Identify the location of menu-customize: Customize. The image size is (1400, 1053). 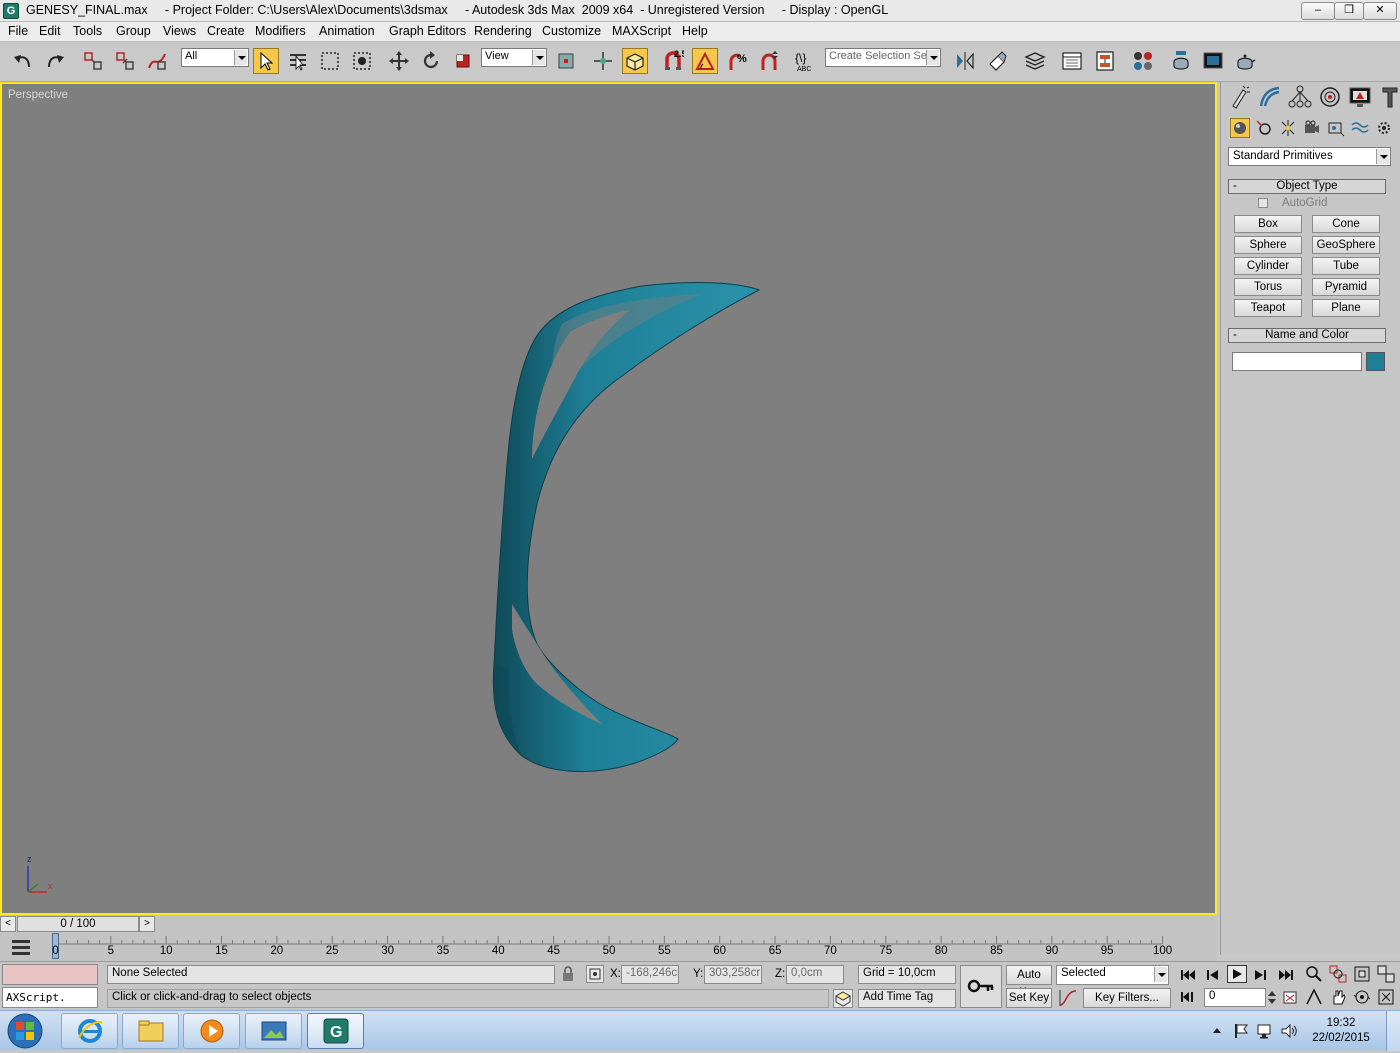
(571, 31).